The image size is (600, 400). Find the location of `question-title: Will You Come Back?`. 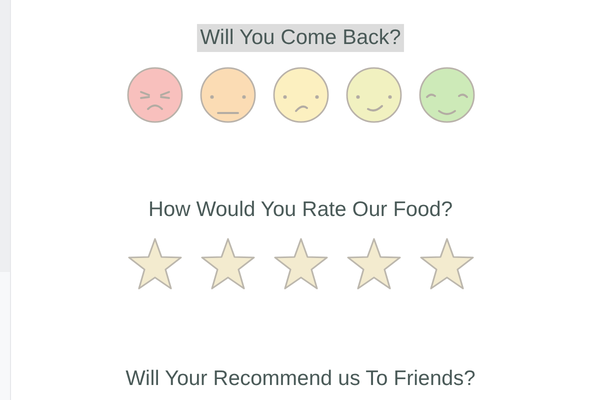

question-title: Will You Come Back? is located at coordinates (300, 38).